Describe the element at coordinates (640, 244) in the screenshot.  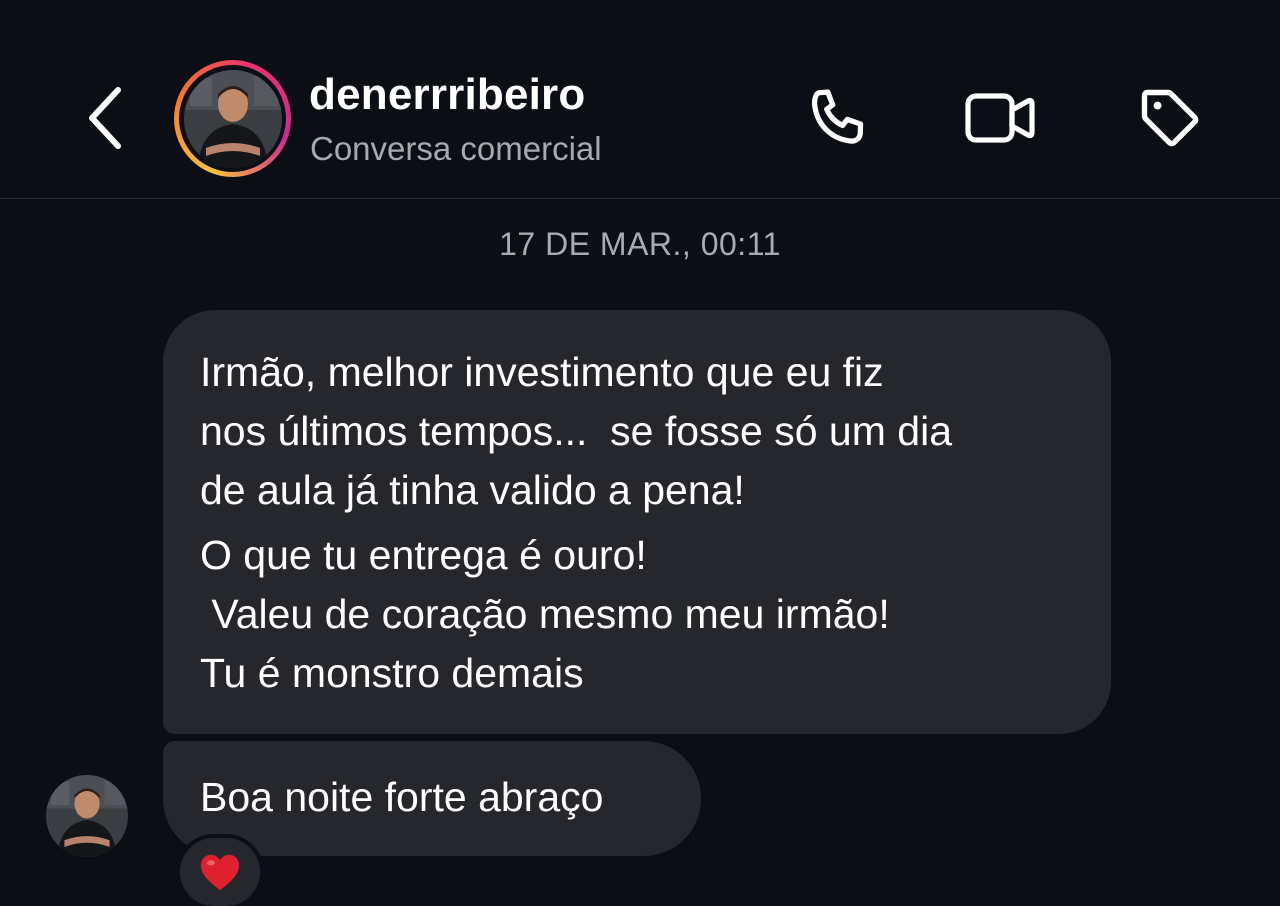
I see `message-timestamp: 17 DE MAR., 00:11` at that location.